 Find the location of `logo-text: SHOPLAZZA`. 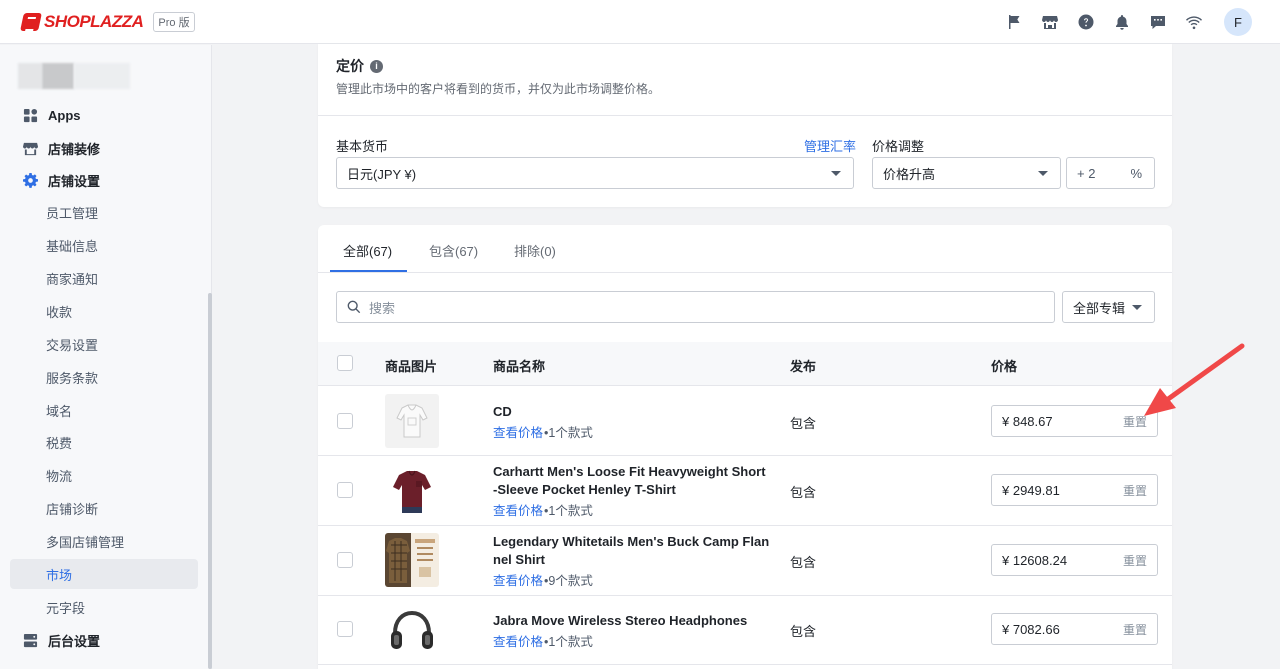

logo-text: SHOPLAZZA is located at coordinates (94, 21).